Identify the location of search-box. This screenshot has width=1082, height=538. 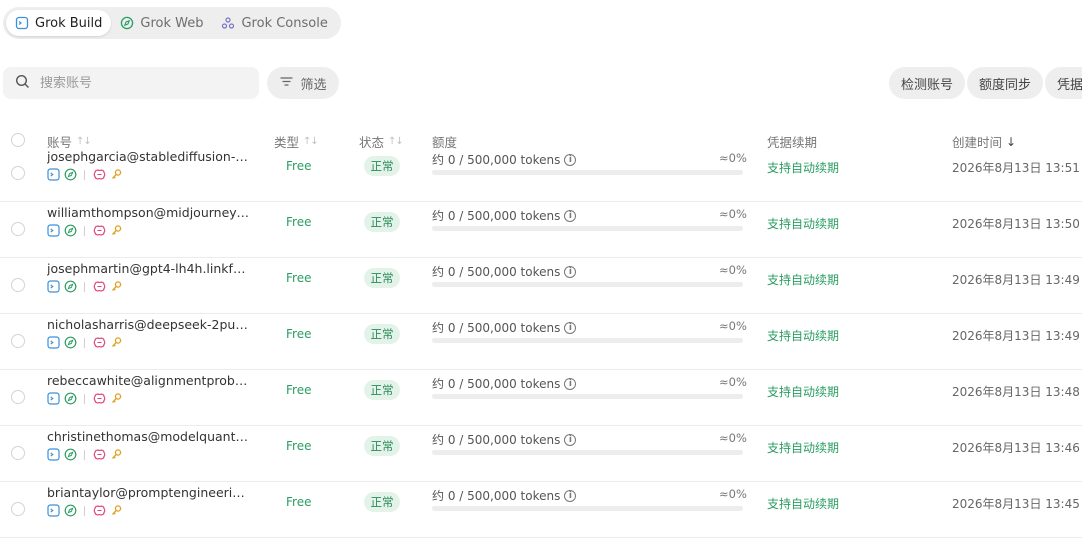
(131, 83).